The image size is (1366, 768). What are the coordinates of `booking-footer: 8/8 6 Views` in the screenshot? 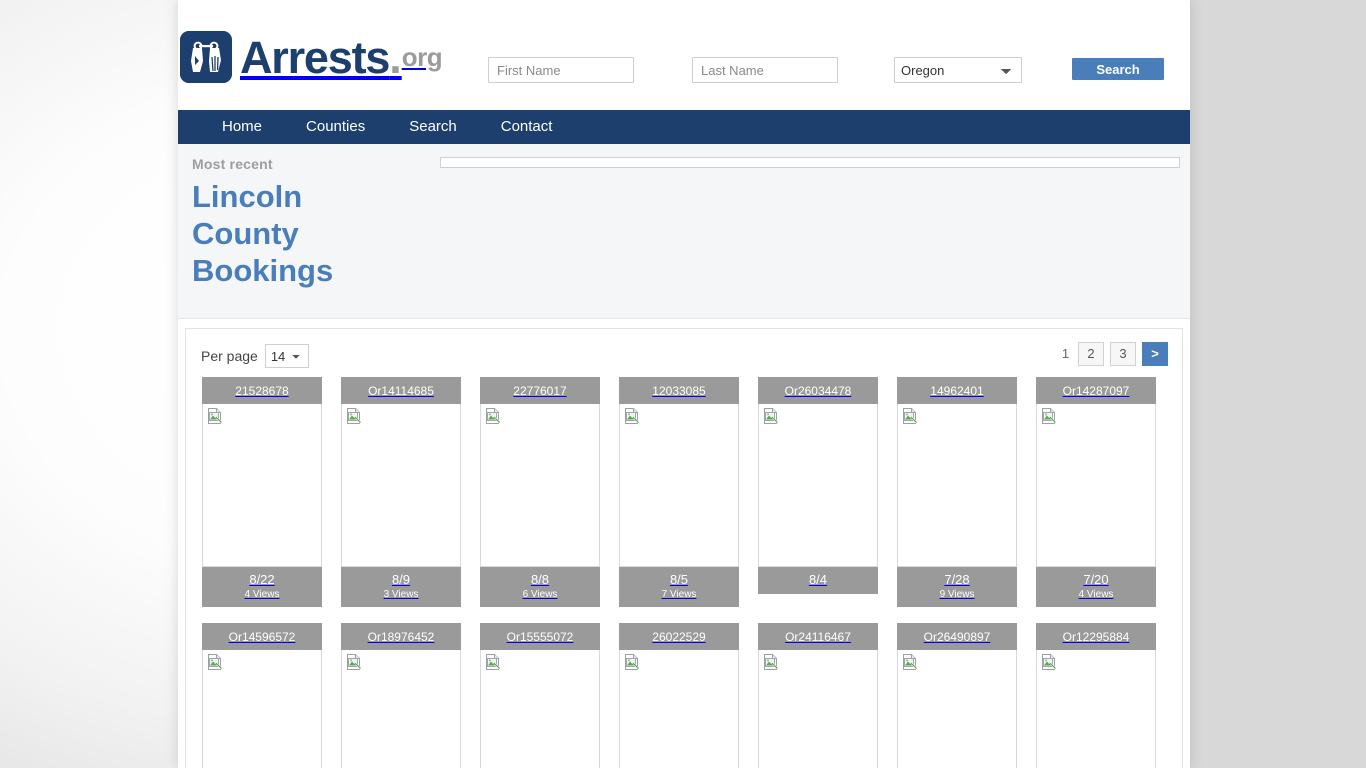 It's located at (540, 587).